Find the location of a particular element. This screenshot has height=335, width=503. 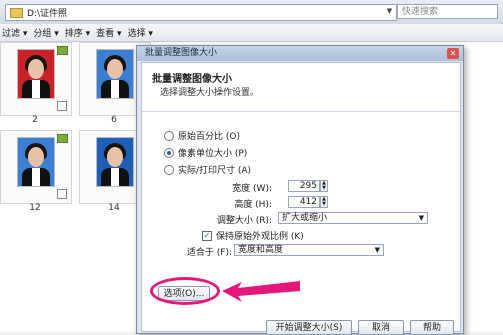

highlight-arrow is located at coordinates (261, 291).